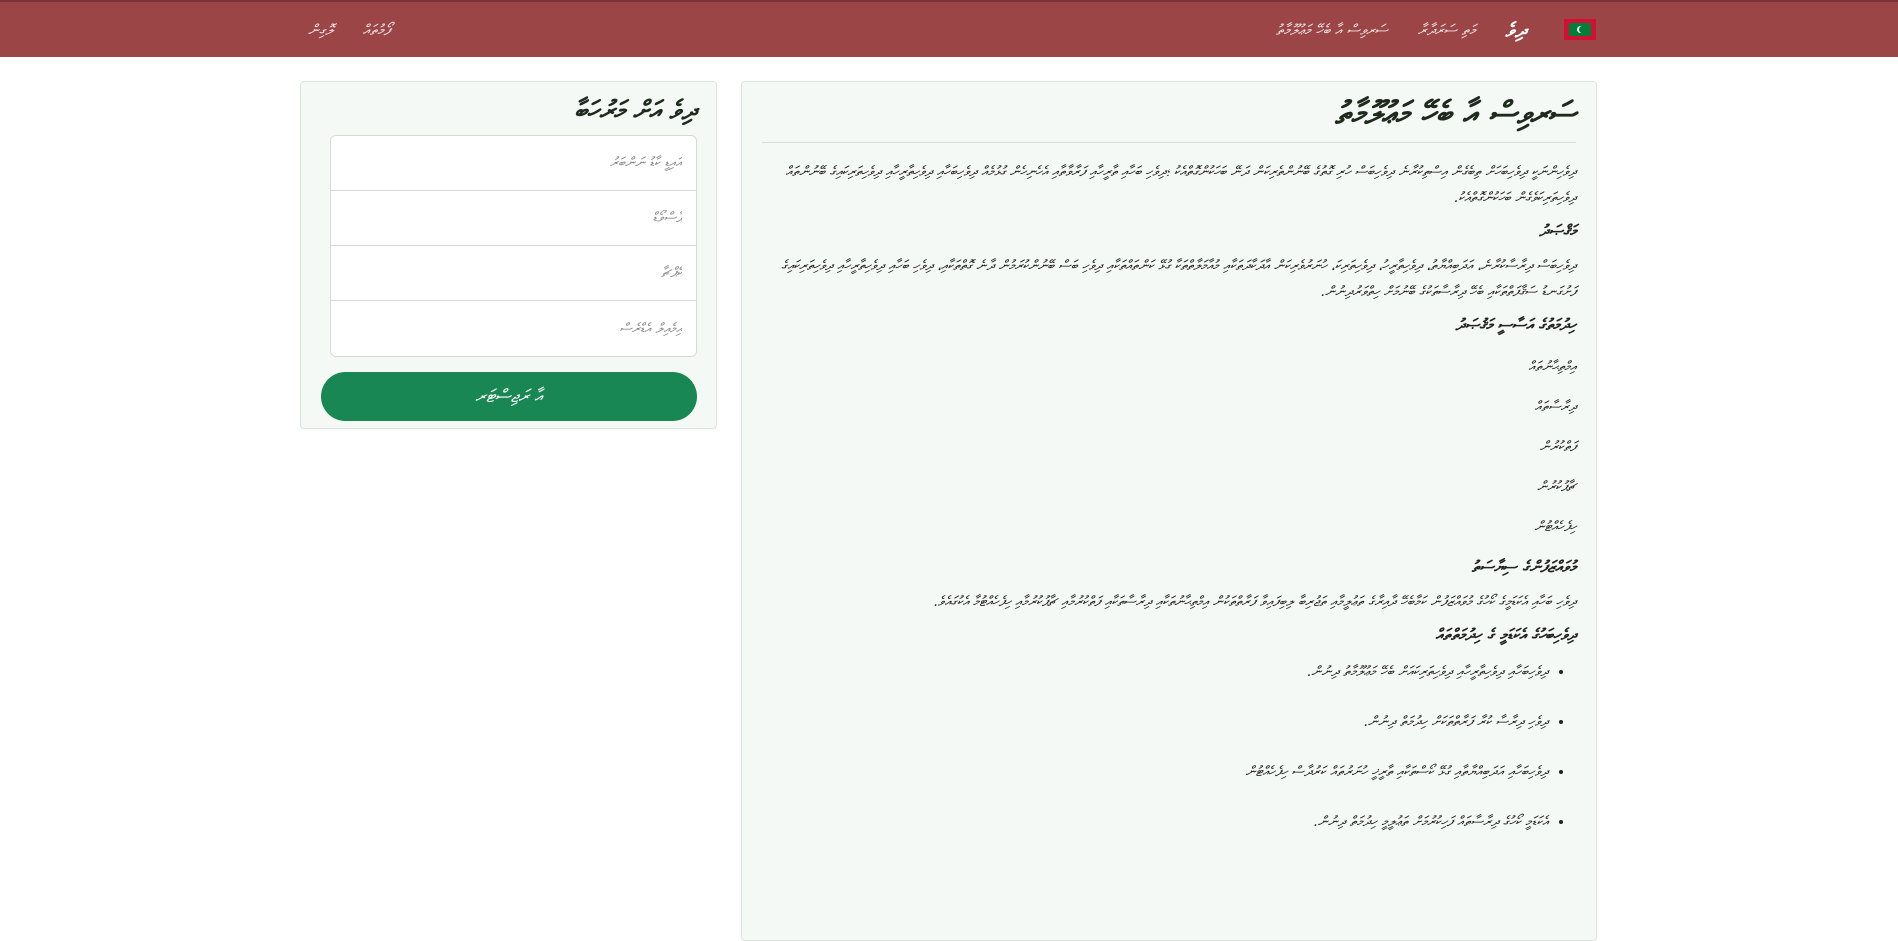  What do you see at coordinates (1455, 113) in the screenshot?
I see `page-title: ސަރވިސް އާ ބެހޭ މަޢުލޫމާތު` at bounding box center [1455, 113].